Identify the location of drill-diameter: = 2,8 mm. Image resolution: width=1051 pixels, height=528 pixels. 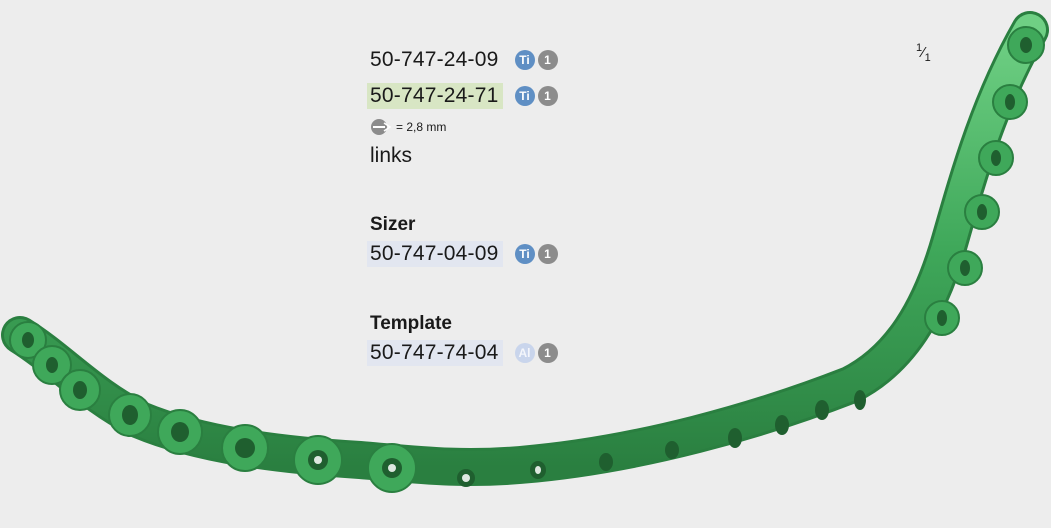
(421, 127).